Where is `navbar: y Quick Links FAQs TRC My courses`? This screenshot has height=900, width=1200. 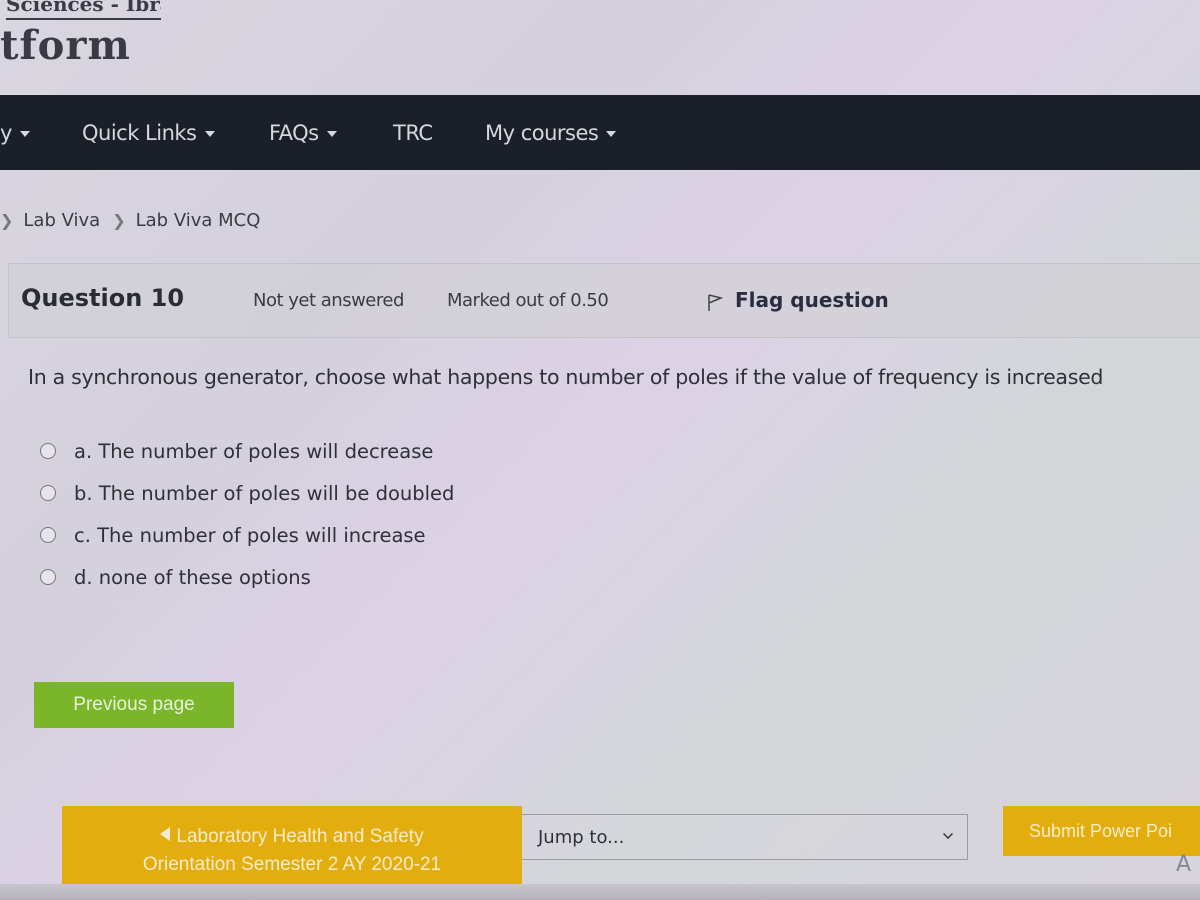 navbar: y Quick Links FAQs TRC My courses is located at coordinates (600, 132).